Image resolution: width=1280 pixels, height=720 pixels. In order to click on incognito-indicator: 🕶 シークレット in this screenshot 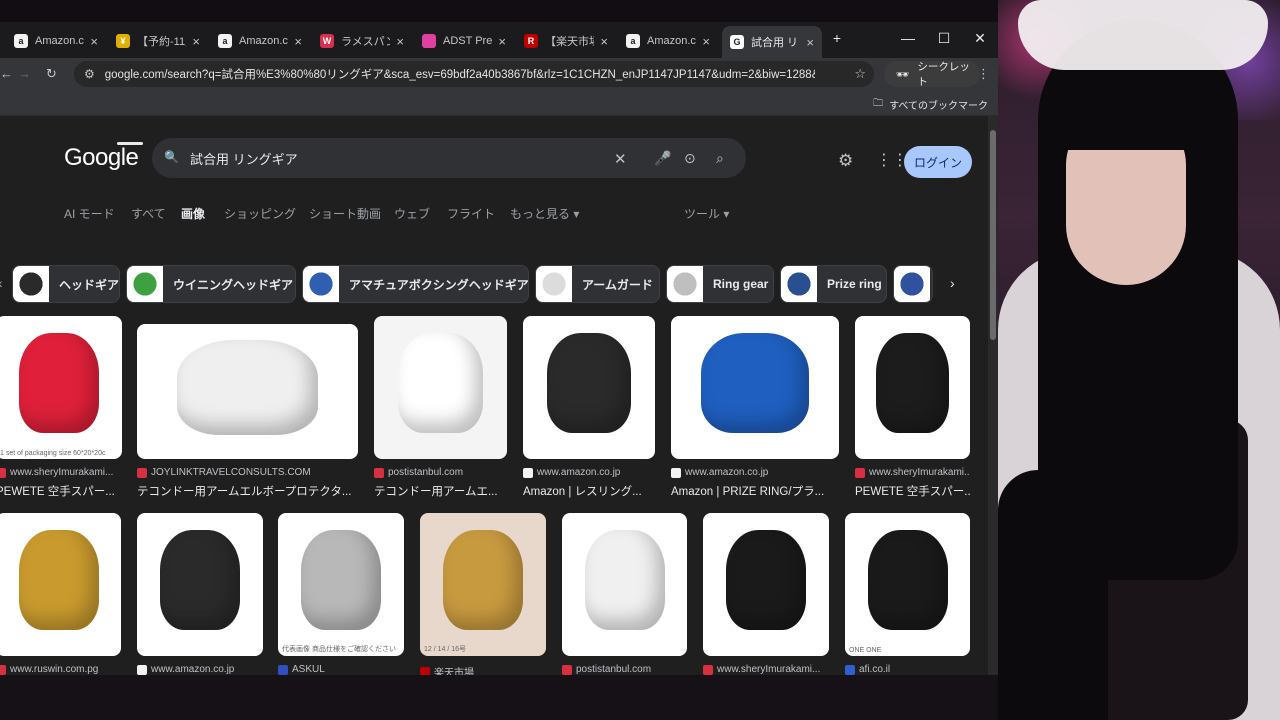, I will do `click(932, 74)`.